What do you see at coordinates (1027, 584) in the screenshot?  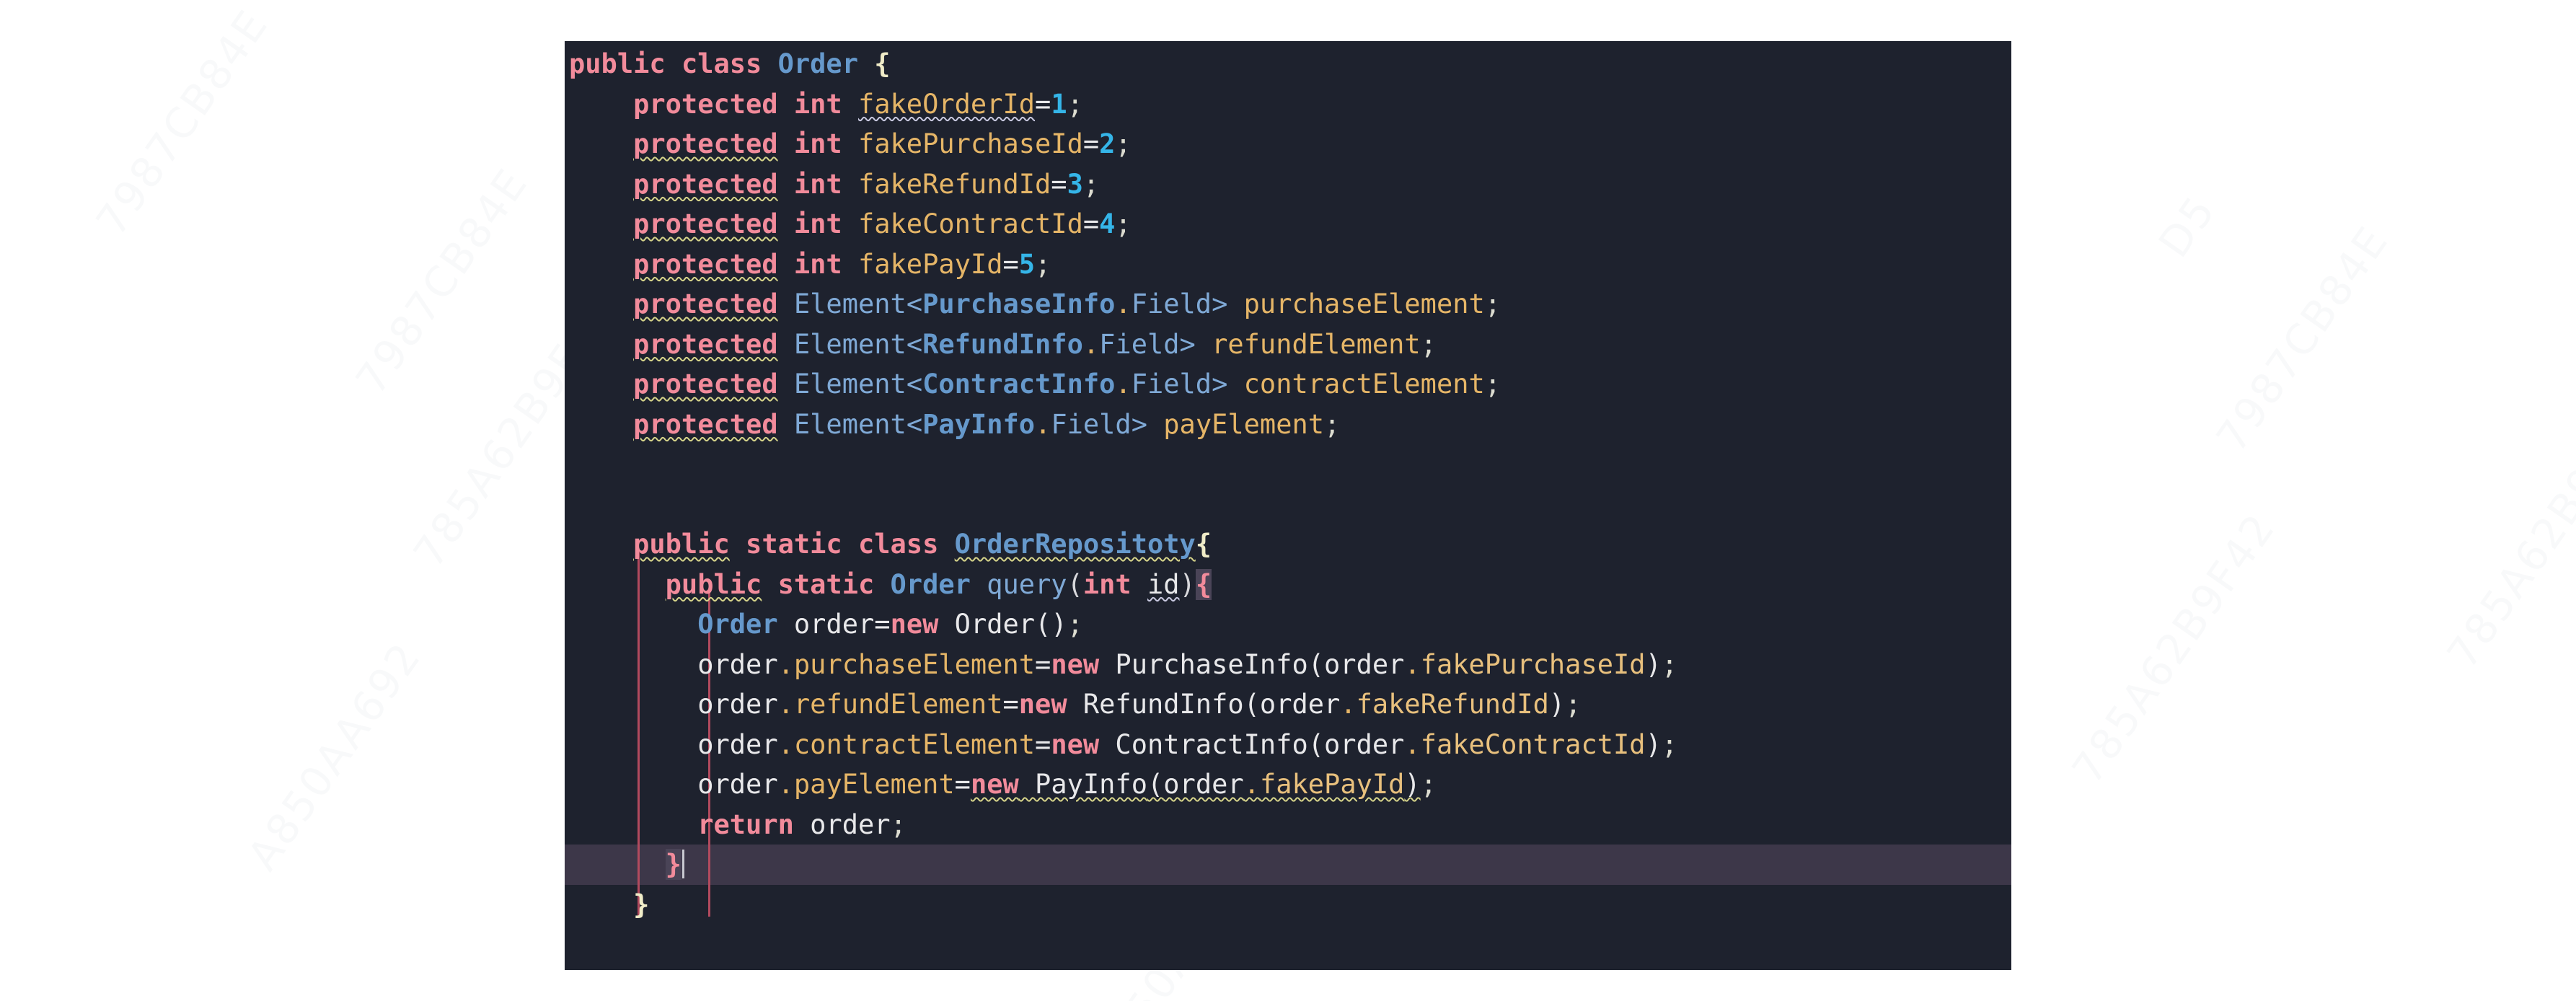 I see `code-token: query` at bounding box center [1027, 584].